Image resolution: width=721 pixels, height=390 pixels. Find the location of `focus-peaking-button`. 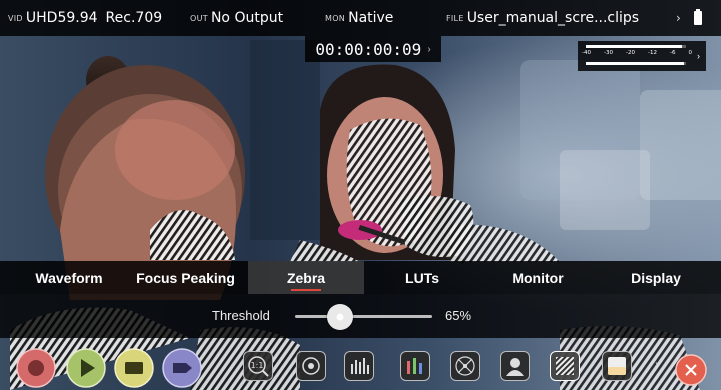

focus-peaking-button is located at coordinates (311, 366).